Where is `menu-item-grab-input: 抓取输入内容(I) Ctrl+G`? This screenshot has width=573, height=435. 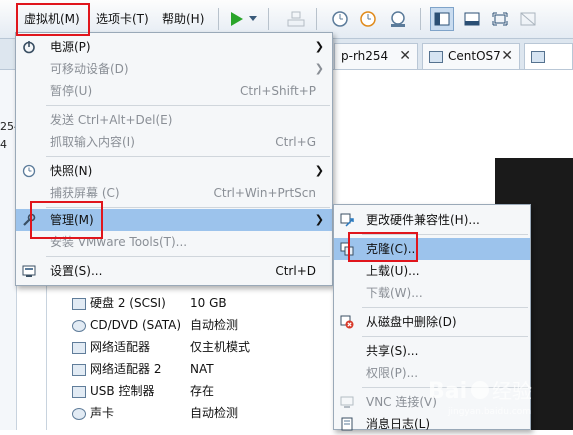
menu-item-grab-input: 抓取输入内容(I) Ctrl+G is located at coordinates (174, 142).